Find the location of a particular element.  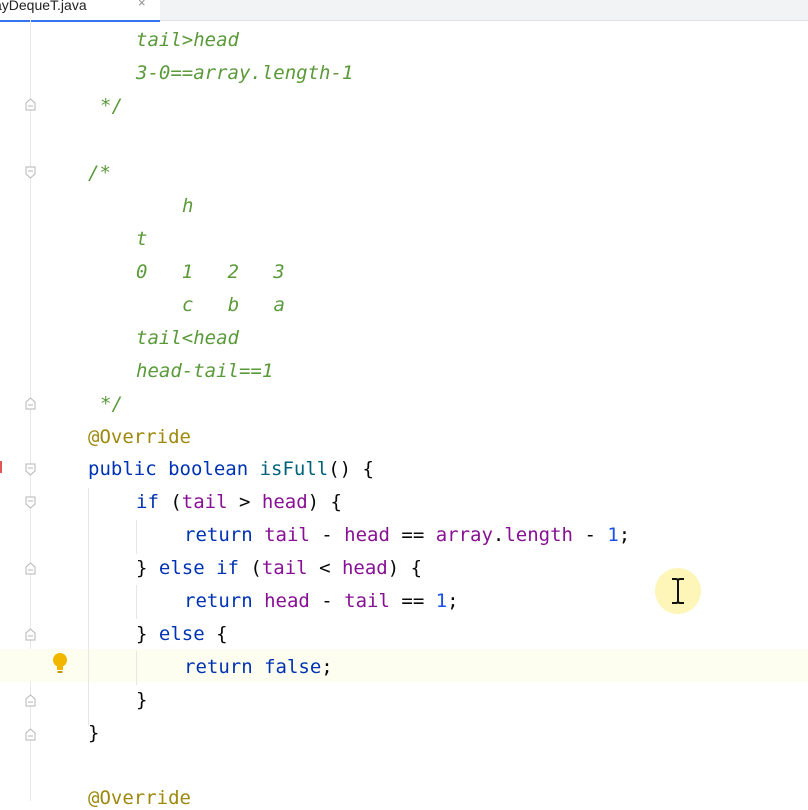

code-token: head-tail==1 is located at coordinates (205, 371).